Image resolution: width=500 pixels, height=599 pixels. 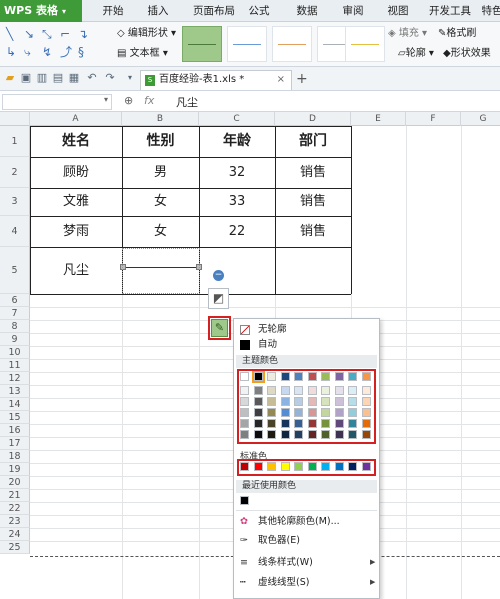 I want to click on tab-special: 特色, so click(x=490, y=11).